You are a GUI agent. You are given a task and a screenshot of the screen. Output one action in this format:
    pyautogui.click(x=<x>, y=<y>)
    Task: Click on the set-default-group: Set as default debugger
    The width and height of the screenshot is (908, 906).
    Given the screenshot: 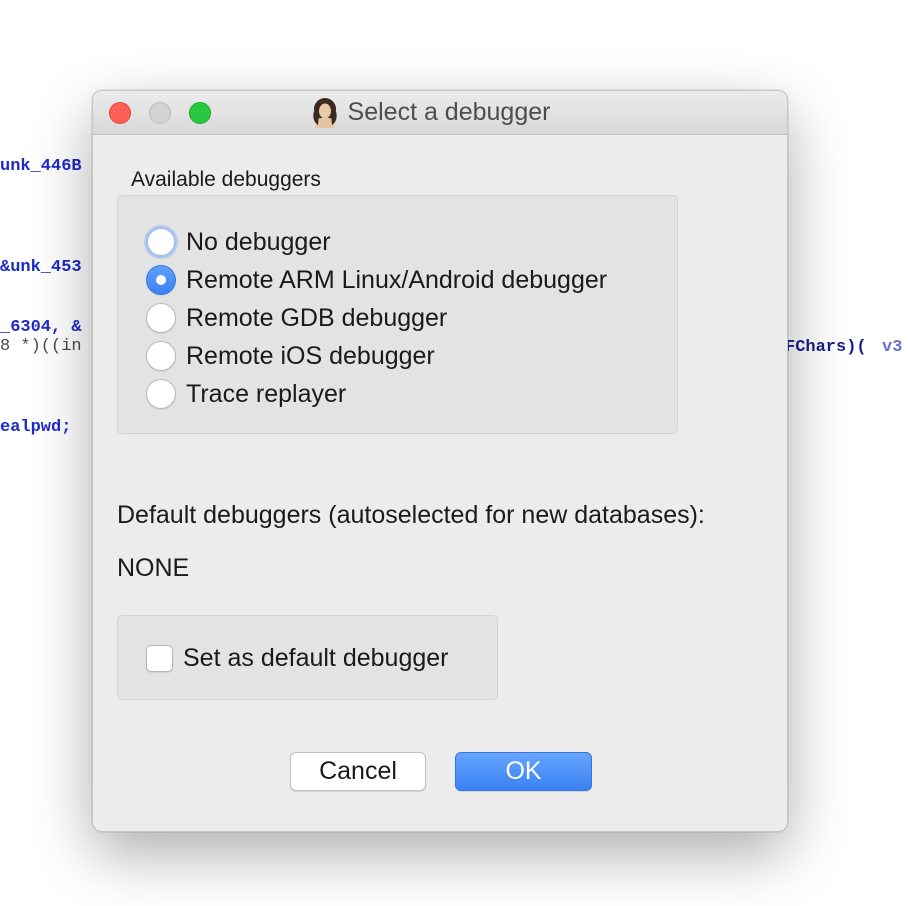 What is the action you would take?
    pyautogui.click(x=307, y=657)
    